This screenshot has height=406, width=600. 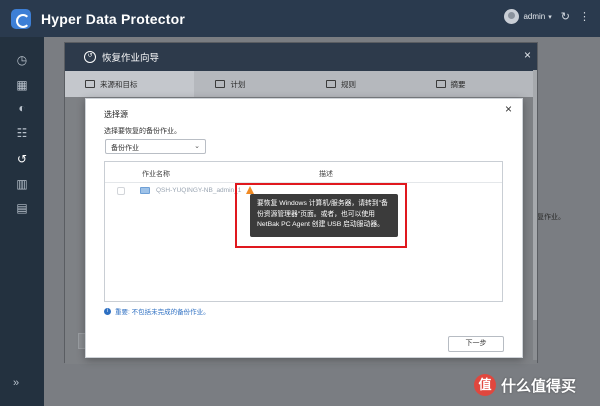 I want to click on sync-icon: ◐, so click(x=22, y=108).